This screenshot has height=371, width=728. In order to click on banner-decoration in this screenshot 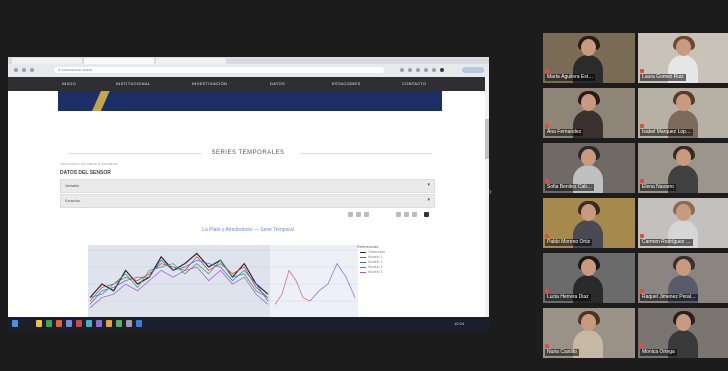, I will do `click(100, 101)`.